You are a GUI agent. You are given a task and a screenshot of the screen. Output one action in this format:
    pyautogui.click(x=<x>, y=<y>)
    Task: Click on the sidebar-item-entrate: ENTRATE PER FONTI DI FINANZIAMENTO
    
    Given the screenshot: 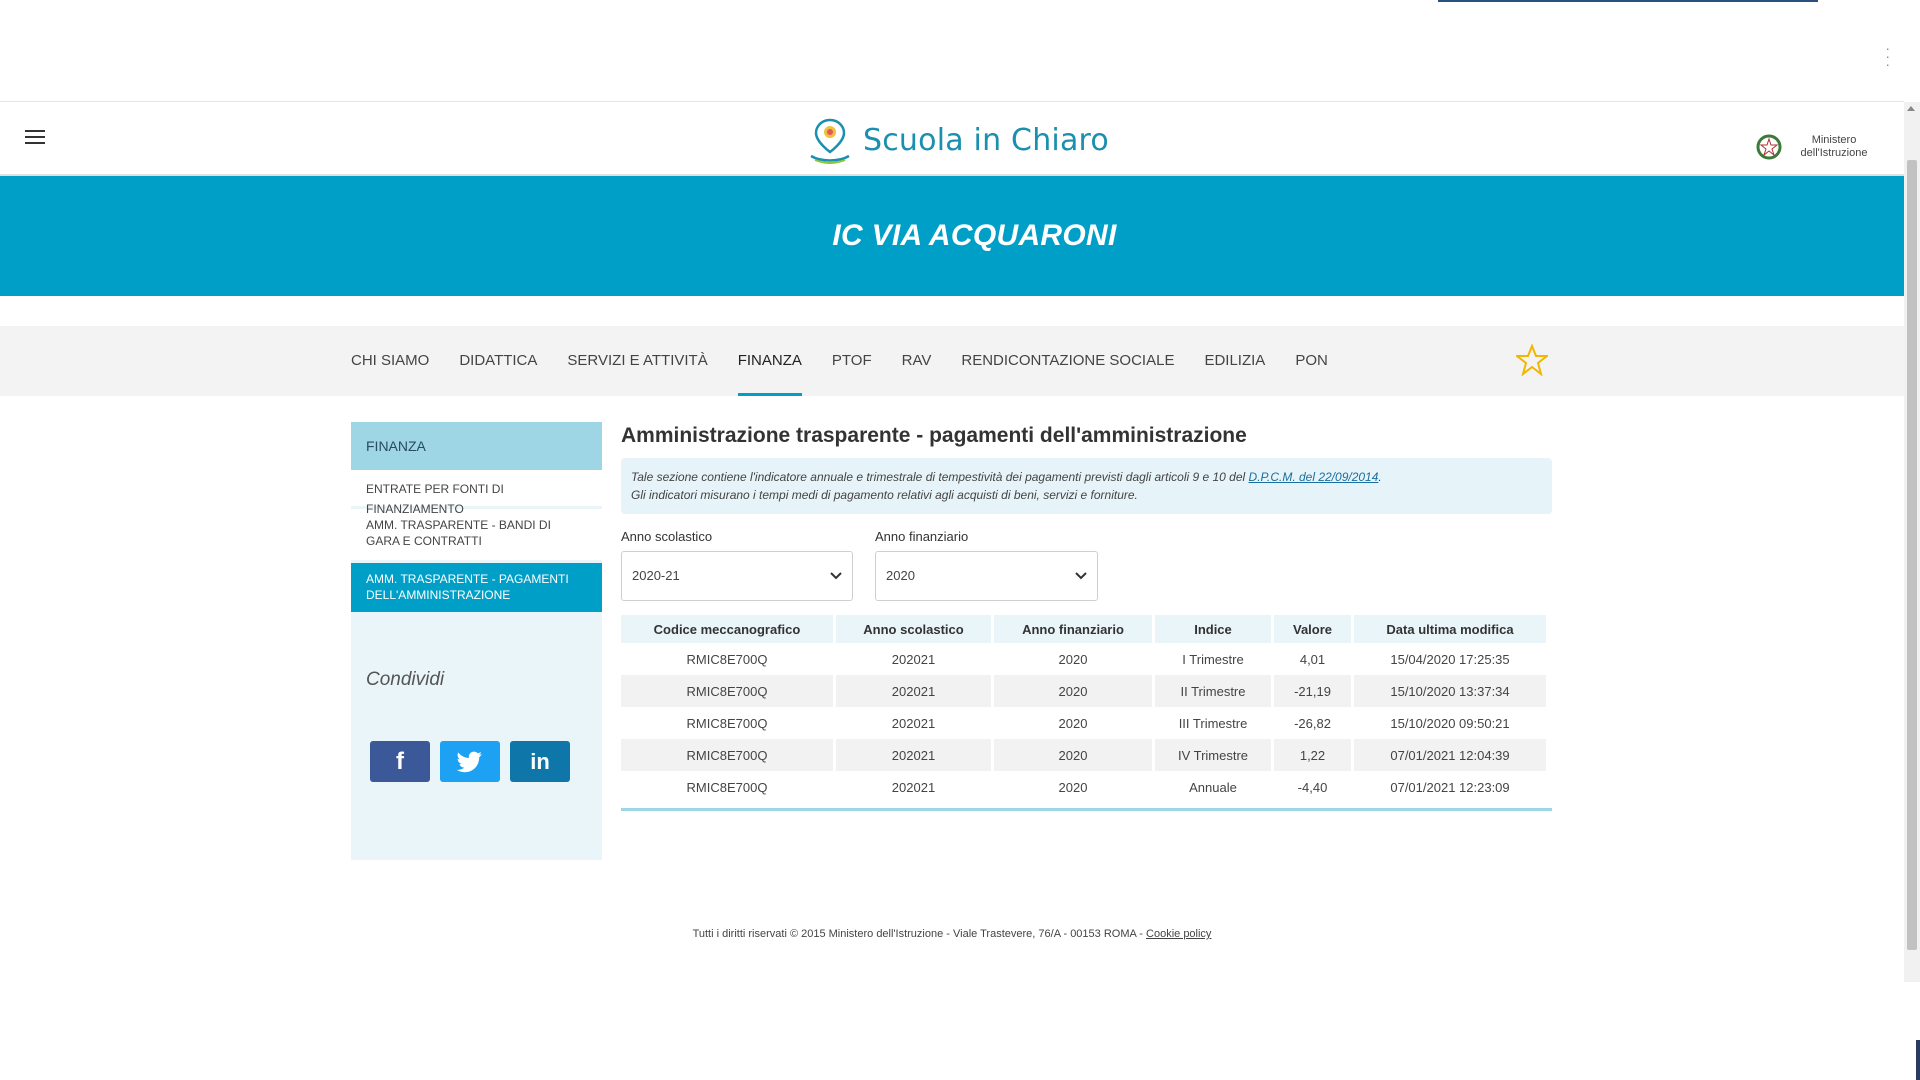 What is the action you would take?
    pyautogui.click(x=476, y=493)
    